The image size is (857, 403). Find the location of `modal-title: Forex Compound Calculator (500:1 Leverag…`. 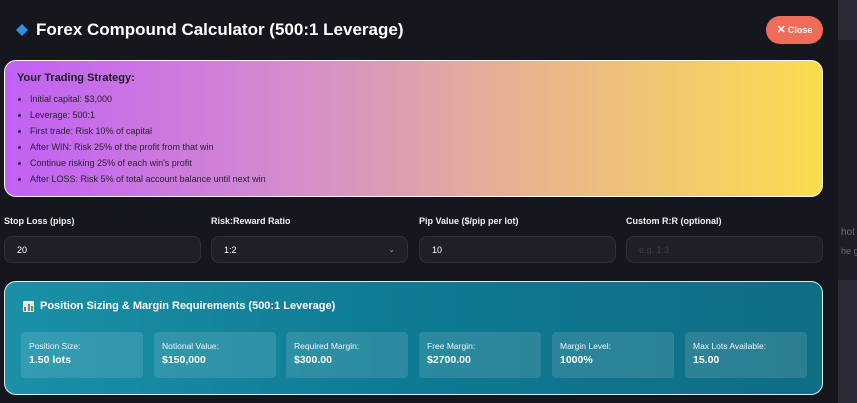

modal-title: Forex Compound Calculator (500:1 Leverag… is located at coordinates (220, 29).